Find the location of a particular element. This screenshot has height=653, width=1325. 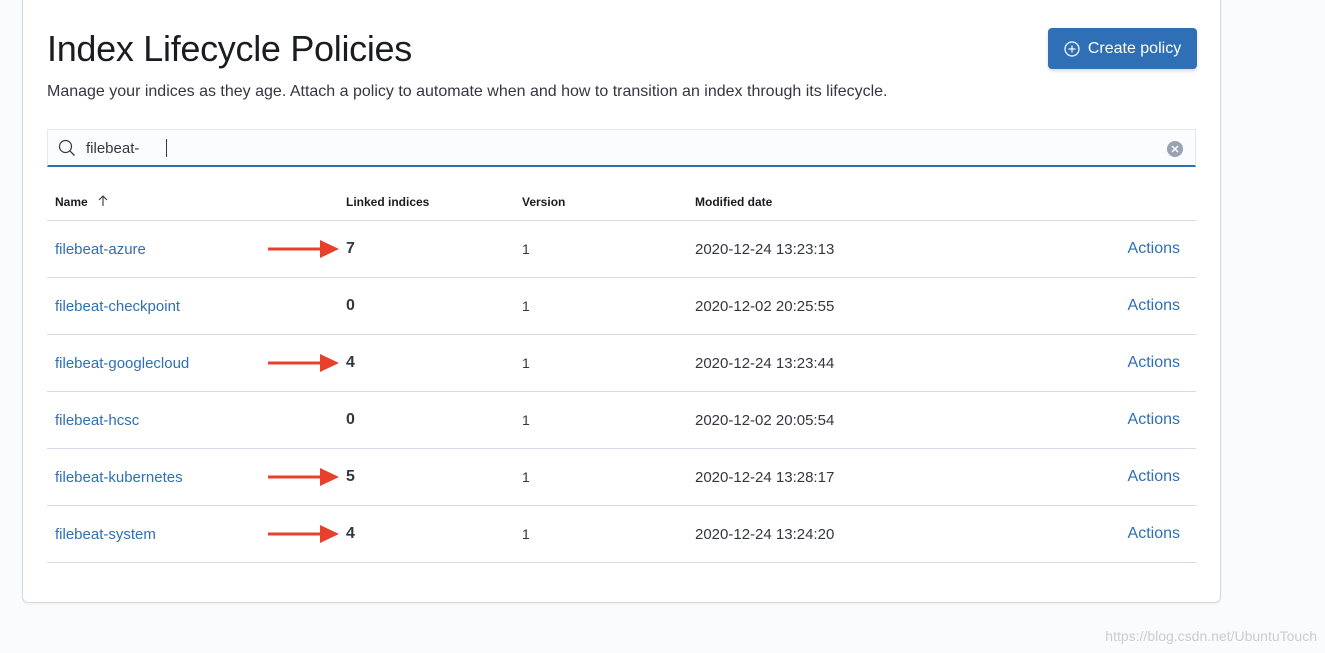

create-policy-label: Create policy is located at coordinates (1134, 48).